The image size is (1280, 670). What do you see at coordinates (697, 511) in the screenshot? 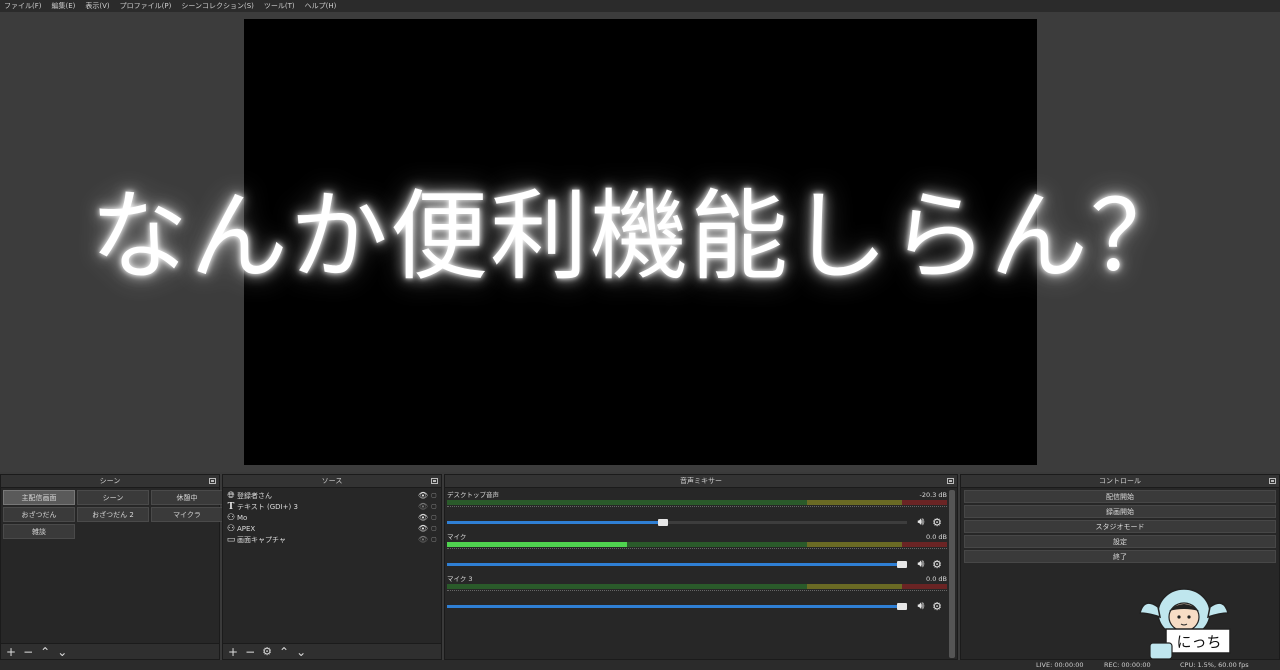
I see `mixer-channel: デスクトップ音声 -20.3 dB 🔊︎ ⚙` at bounding box center [697, 511].